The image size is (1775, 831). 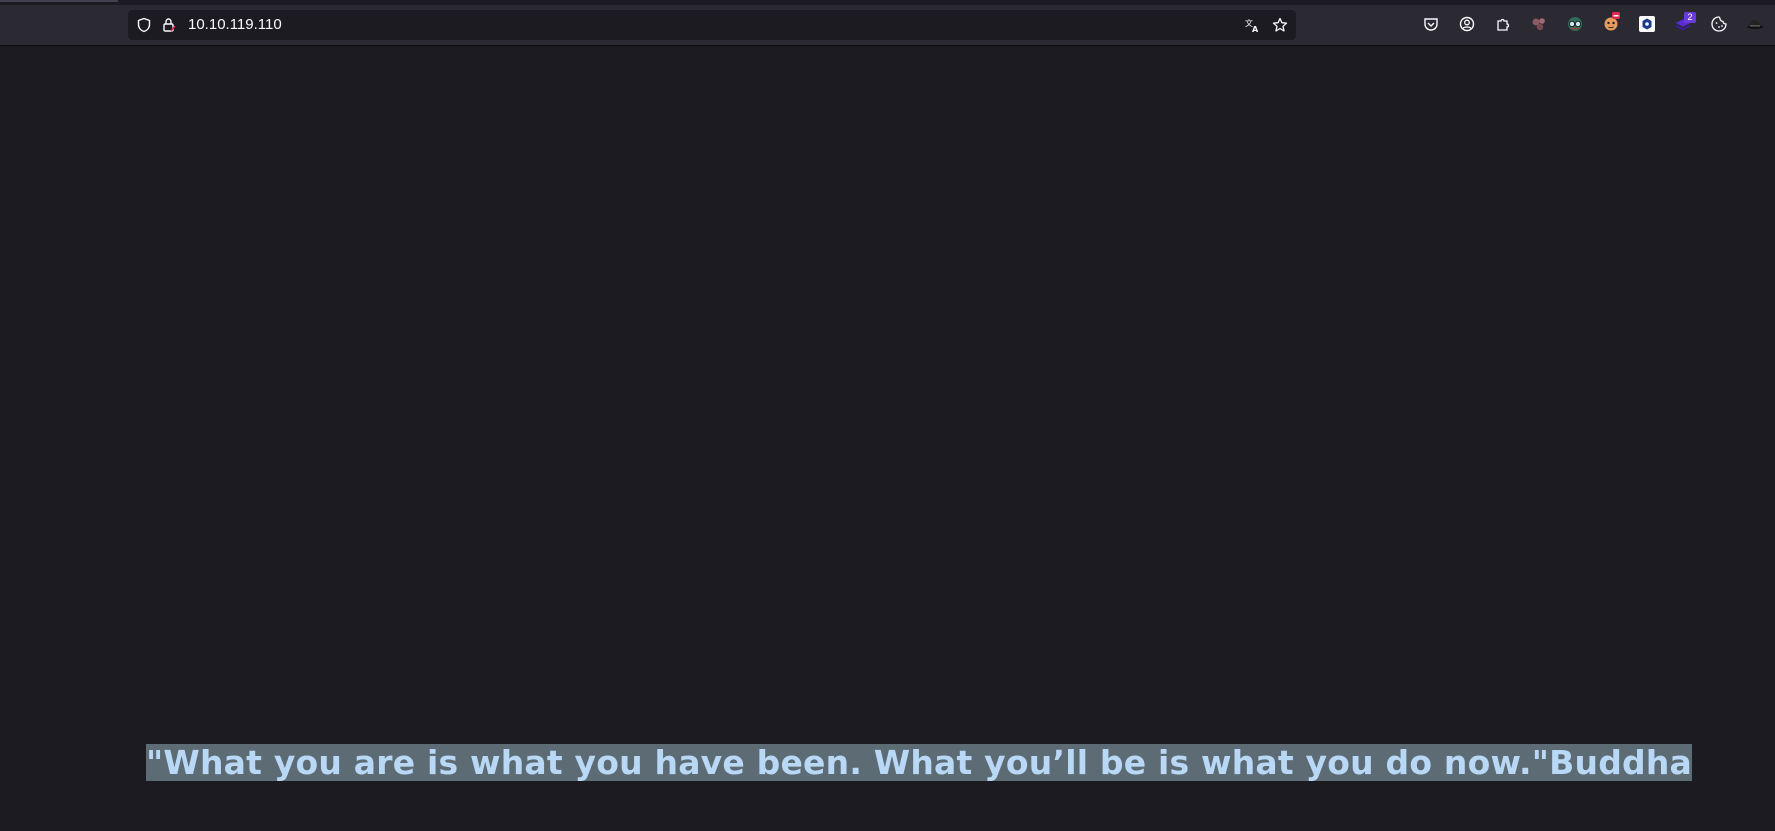 I want to click on monkey-extension-icon, so click(x=1611, y=21).